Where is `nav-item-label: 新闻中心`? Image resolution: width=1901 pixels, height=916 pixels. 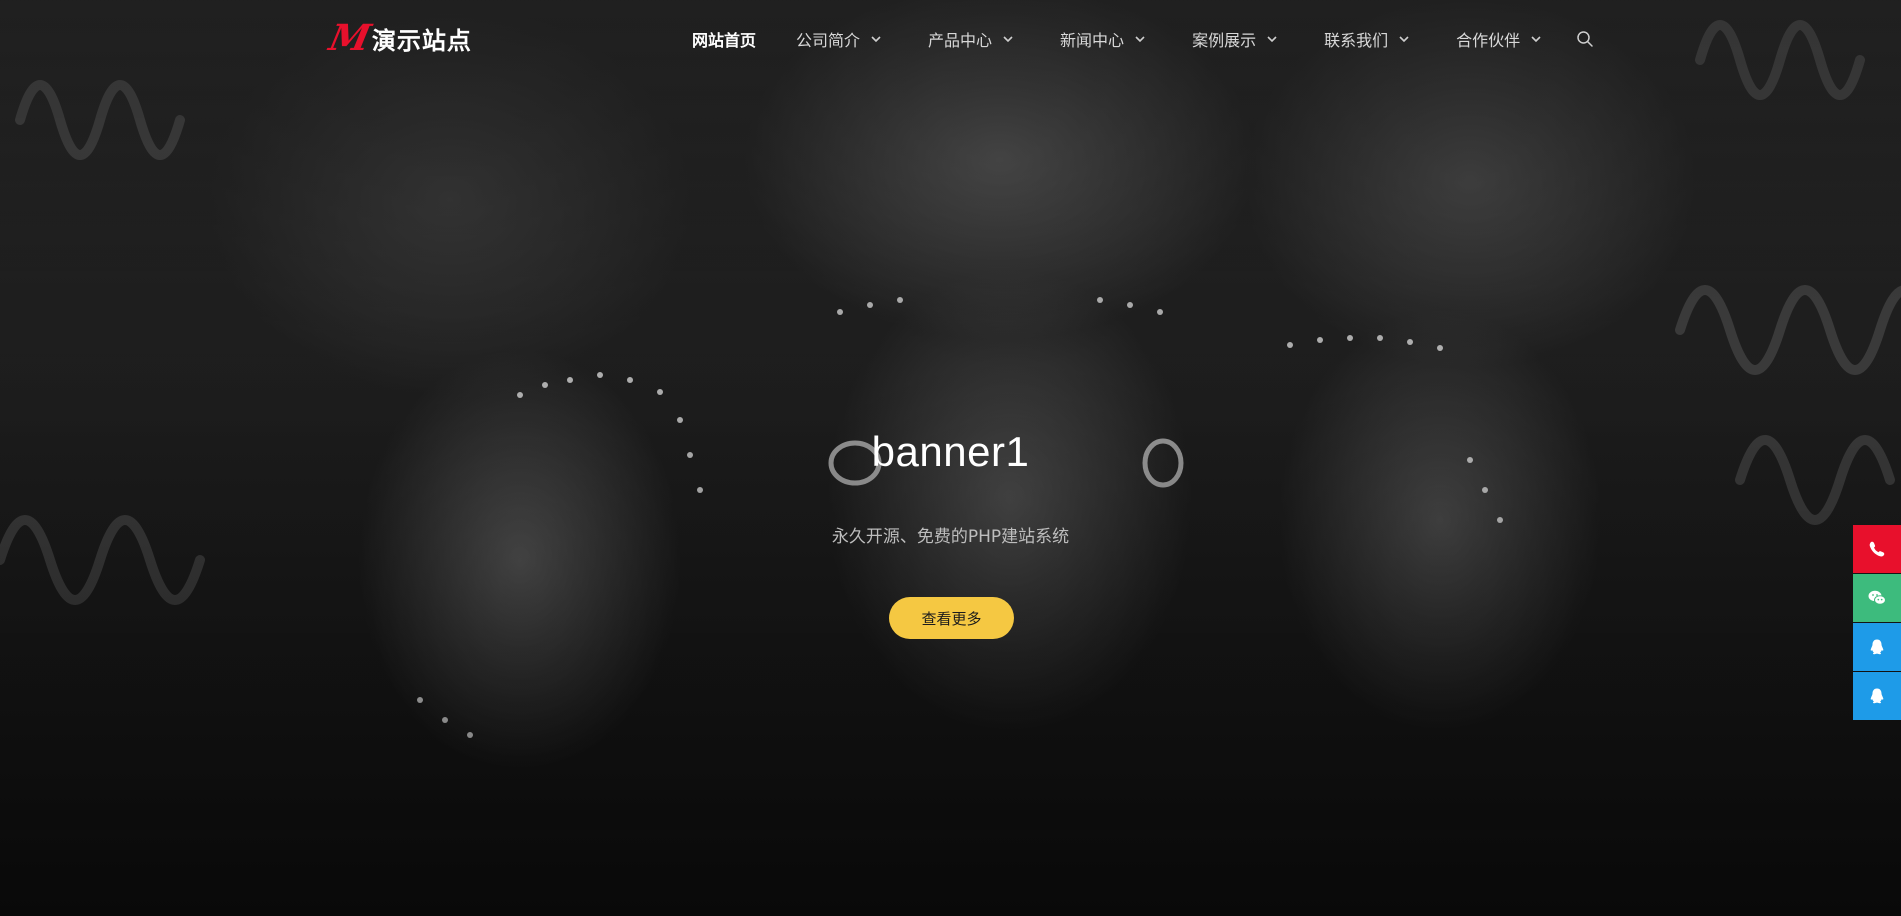 nav-item-label: 新闻中心 is located at coordinates (1092, 40).